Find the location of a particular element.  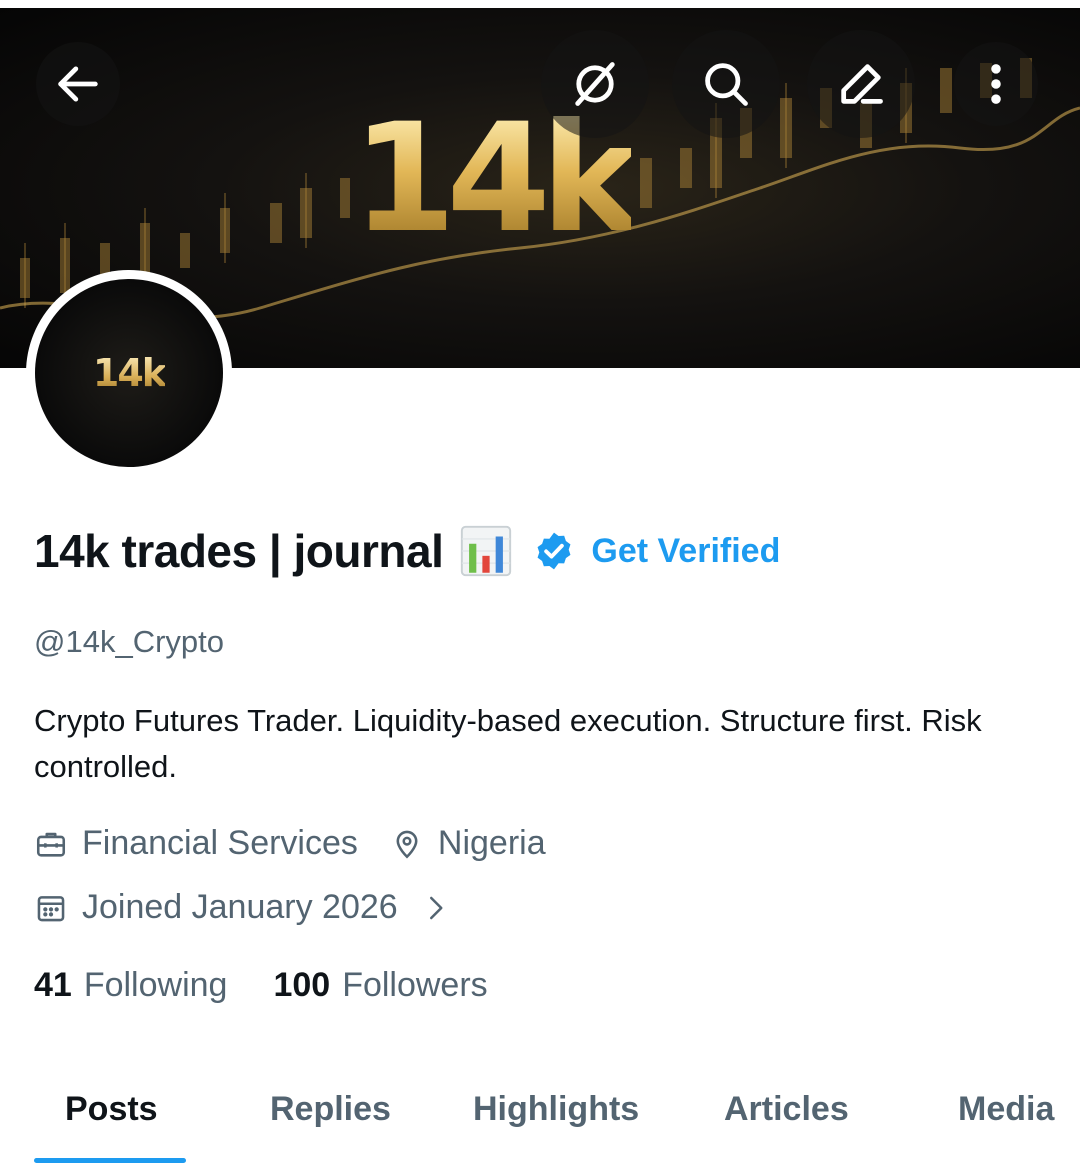

briefcase-icon is located at coordinates (51, 844).